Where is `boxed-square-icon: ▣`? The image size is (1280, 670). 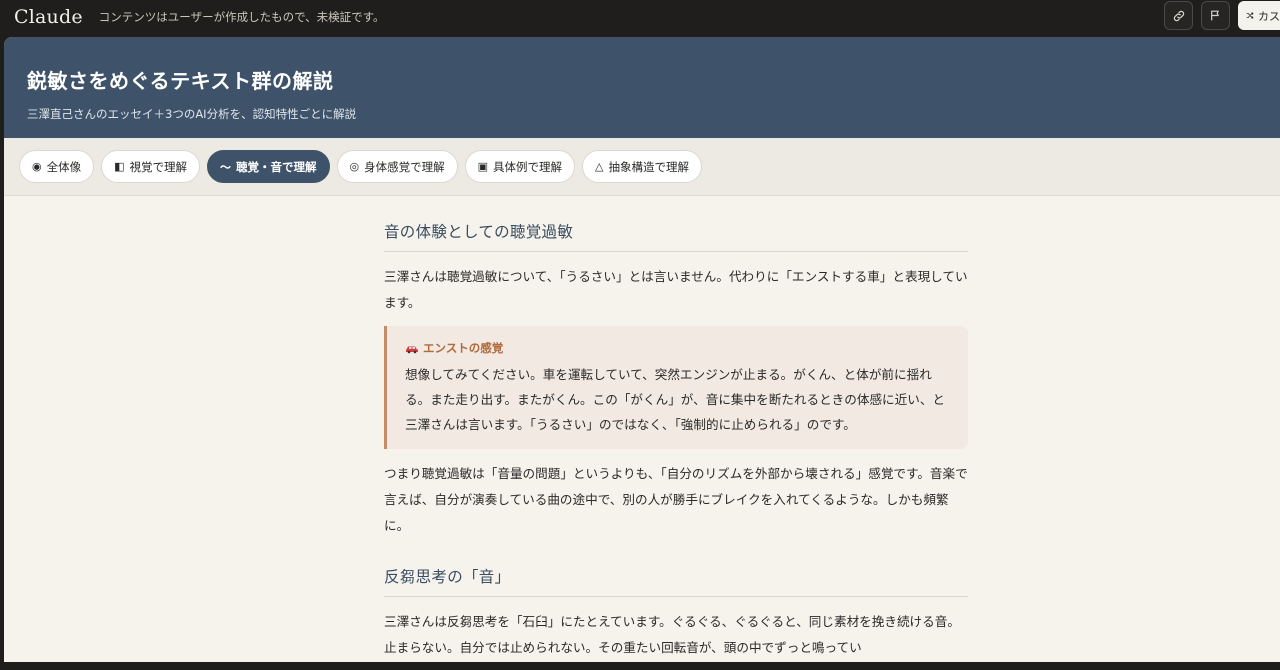 boxed-square-icon: ▣ is located at coordinates (483, 166).